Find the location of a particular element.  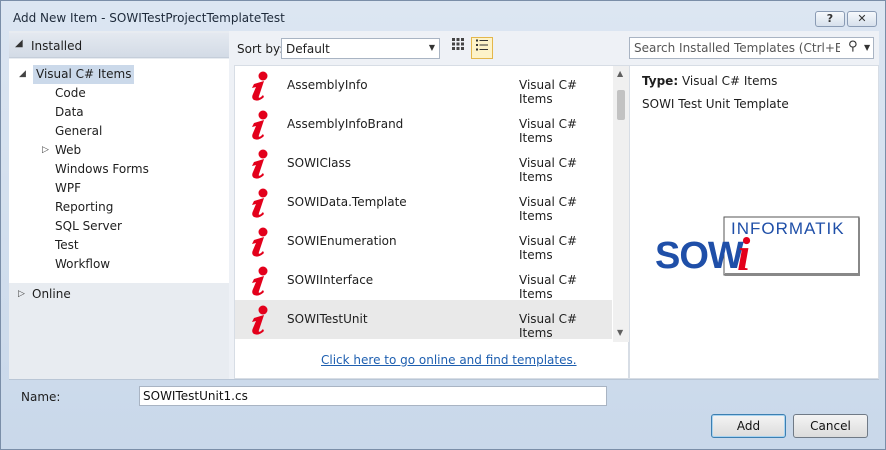

search-box: ⚲ ▼ is located at coordinates (751, 48).